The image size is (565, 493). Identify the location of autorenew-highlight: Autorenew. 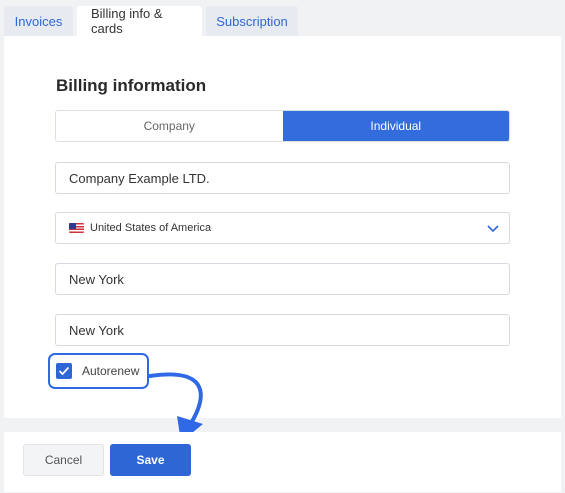
(98, 371).